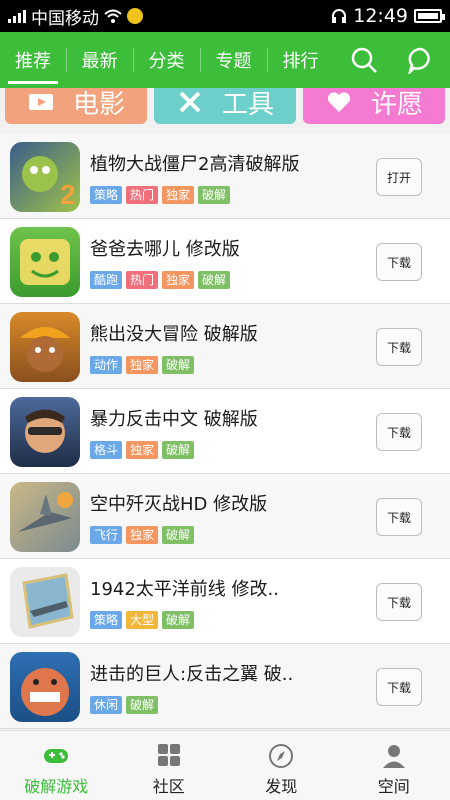 The width and height of the screenshot is (450, 800). I want to click on tag-list: 格斗 独家 破解, so click(142, 450).